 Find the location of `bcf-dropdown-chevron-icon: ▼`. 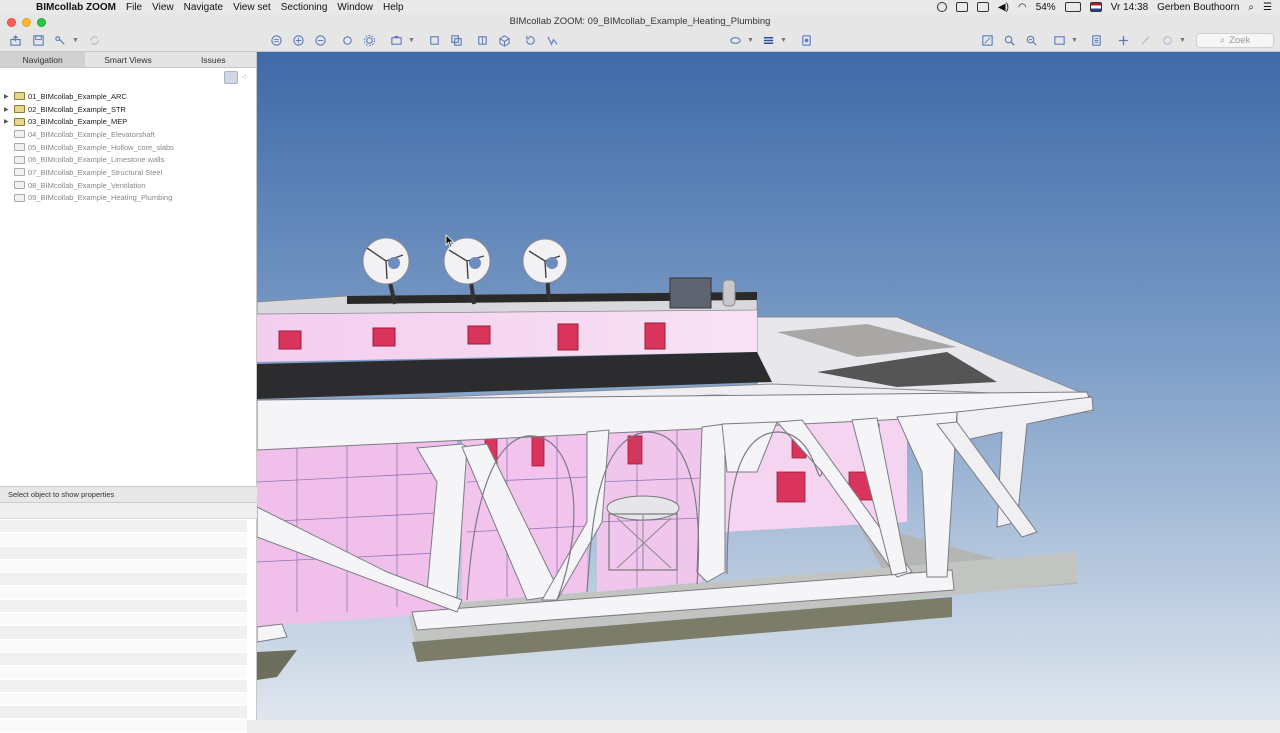

bcf-dropdown-chevron-icon: ▼ is located at coordinates (75, 40).